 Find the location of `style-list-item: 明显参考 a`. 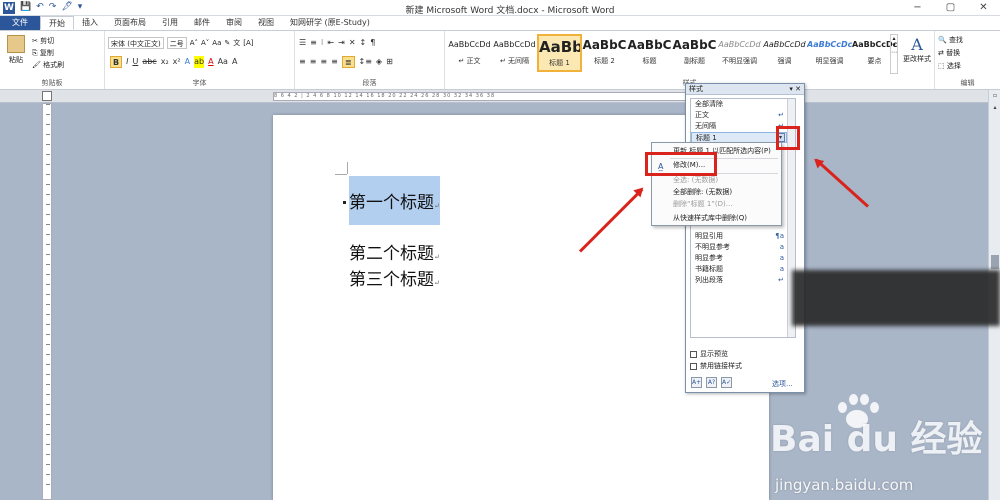

style-list-item: 明显参考 a is located at coordinates (743, 258).